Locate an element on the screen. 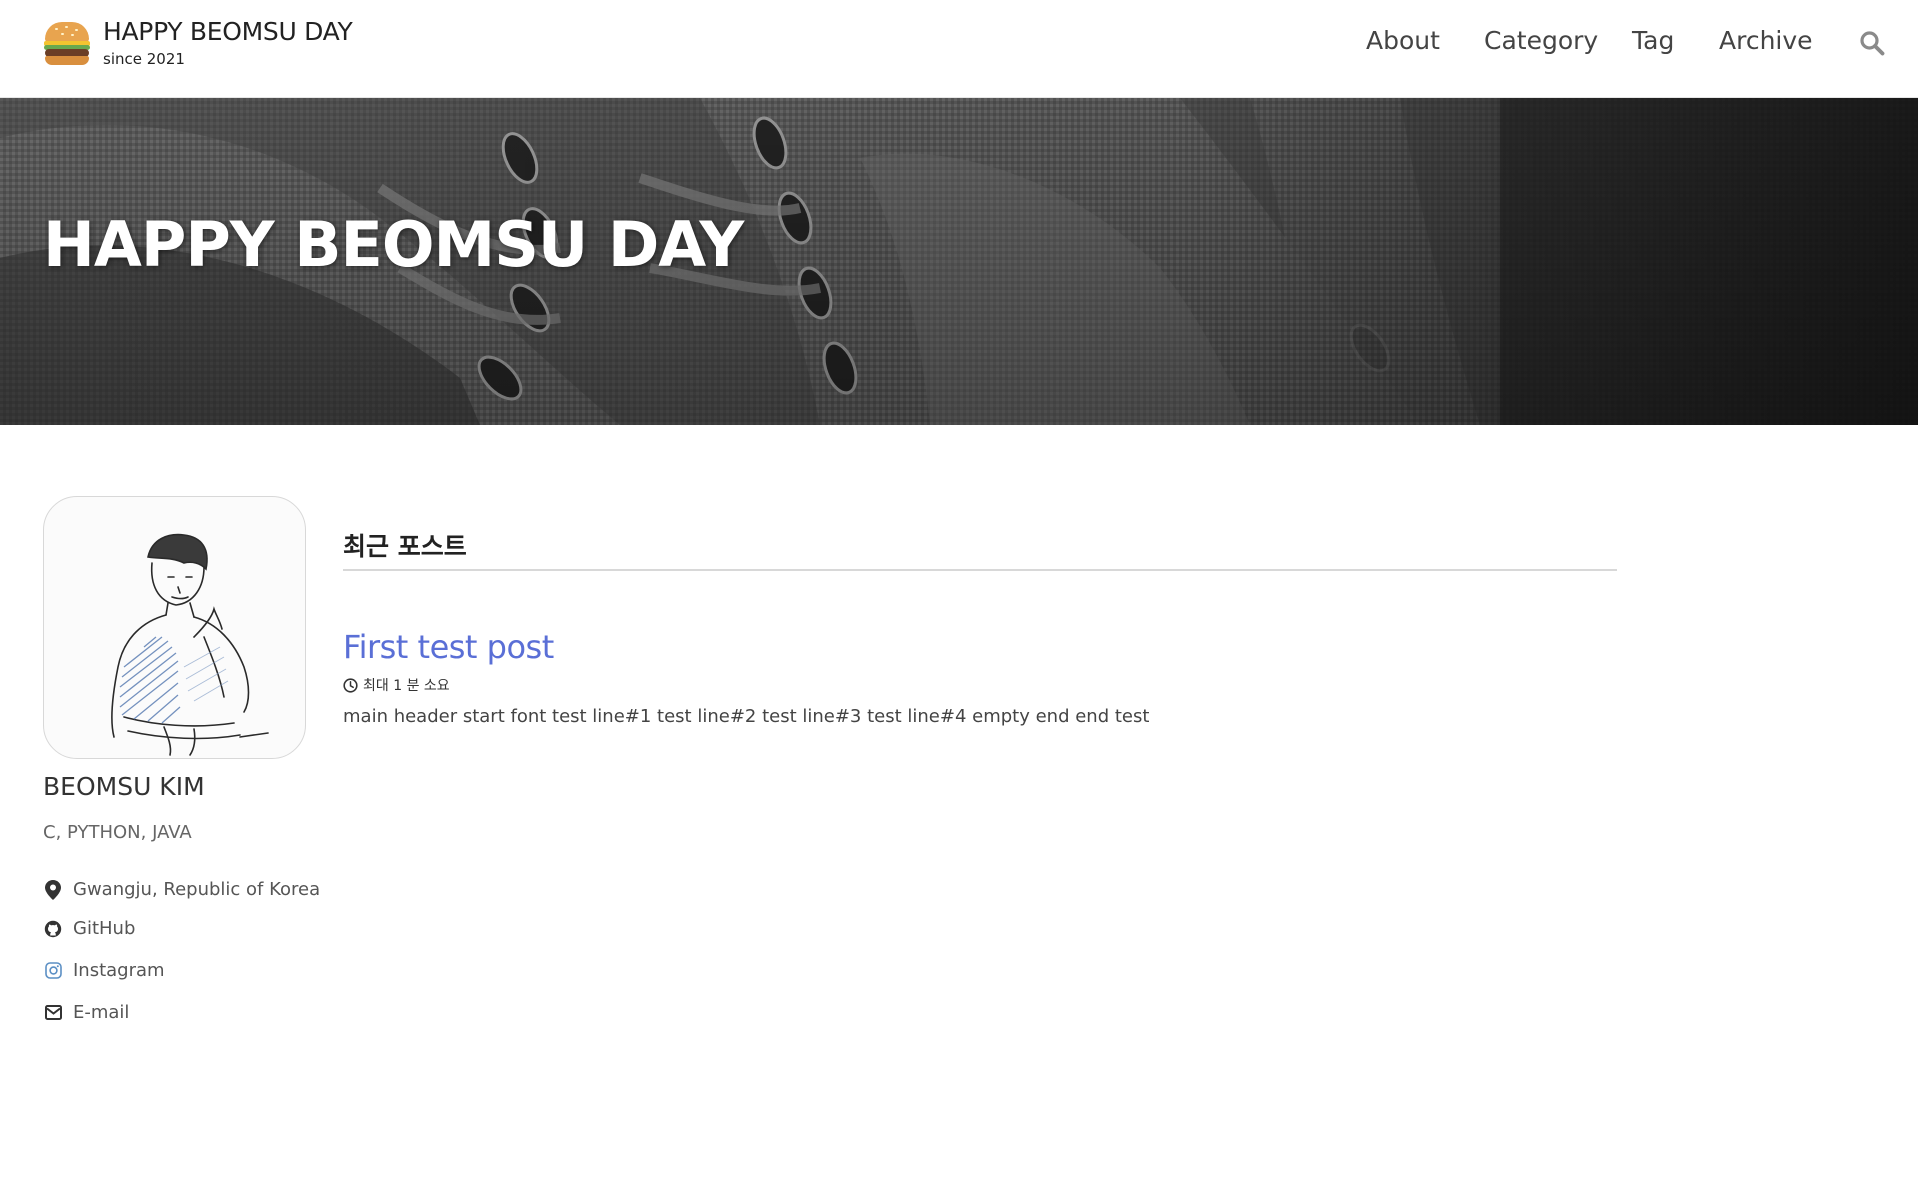 The image size is (1918, 1192). author-email-link: E-mail is located at coordinates (86, 1012).